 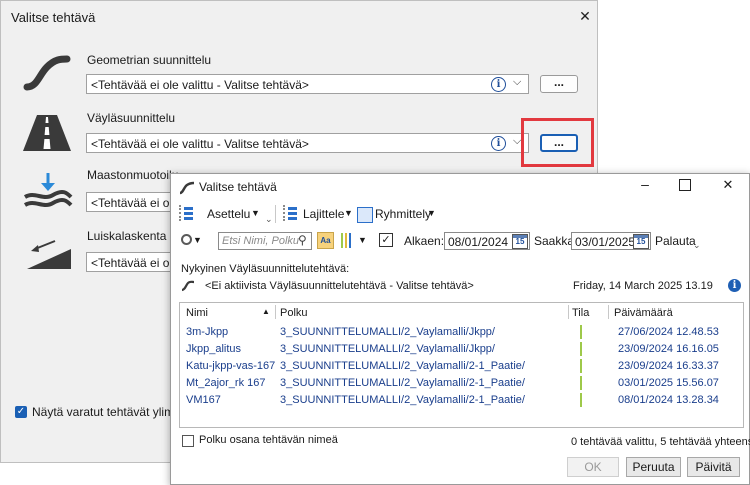 What do you see at coordinates (668, 400) in the screenshot?
I see `row-date: 08/01/2024 13.28.34` at bounding box center [668, 400].